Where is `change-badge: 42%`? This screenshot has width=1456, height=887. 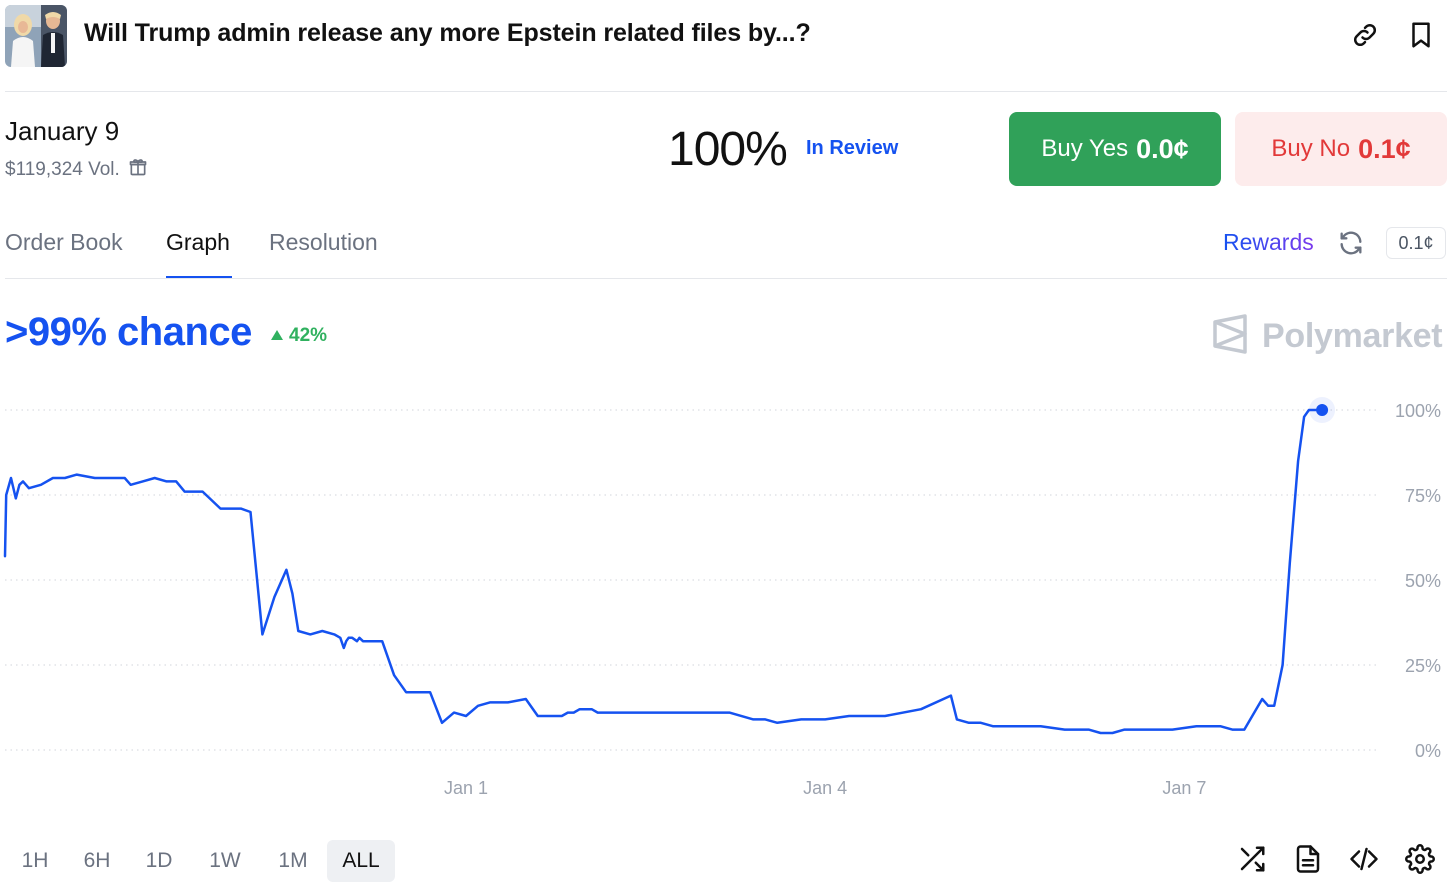 change-badge: 42% is located at coordinates (298, 336).